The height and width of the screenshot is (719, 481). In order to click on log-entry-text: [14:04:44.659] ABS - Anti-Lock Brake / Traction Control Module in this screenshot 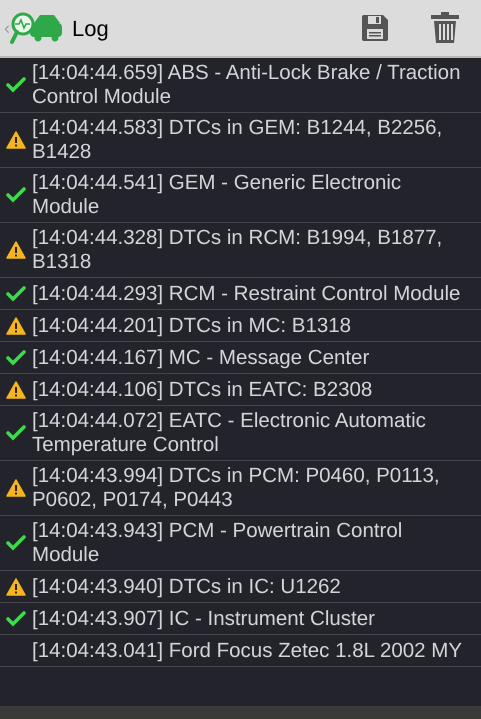, I will do `click(247, 85)`.